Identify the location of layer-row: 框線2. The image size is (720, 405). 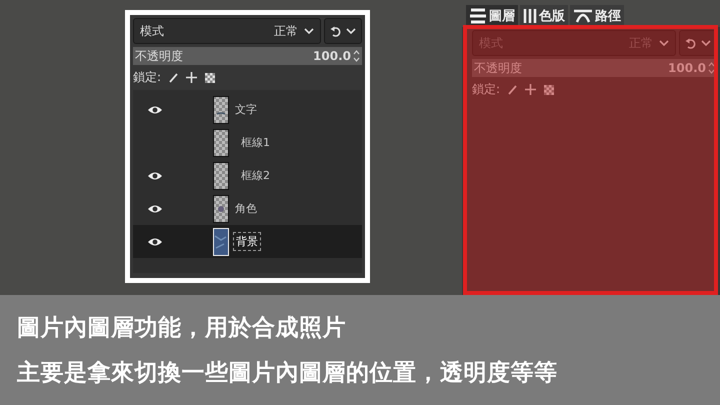
(247, 175).